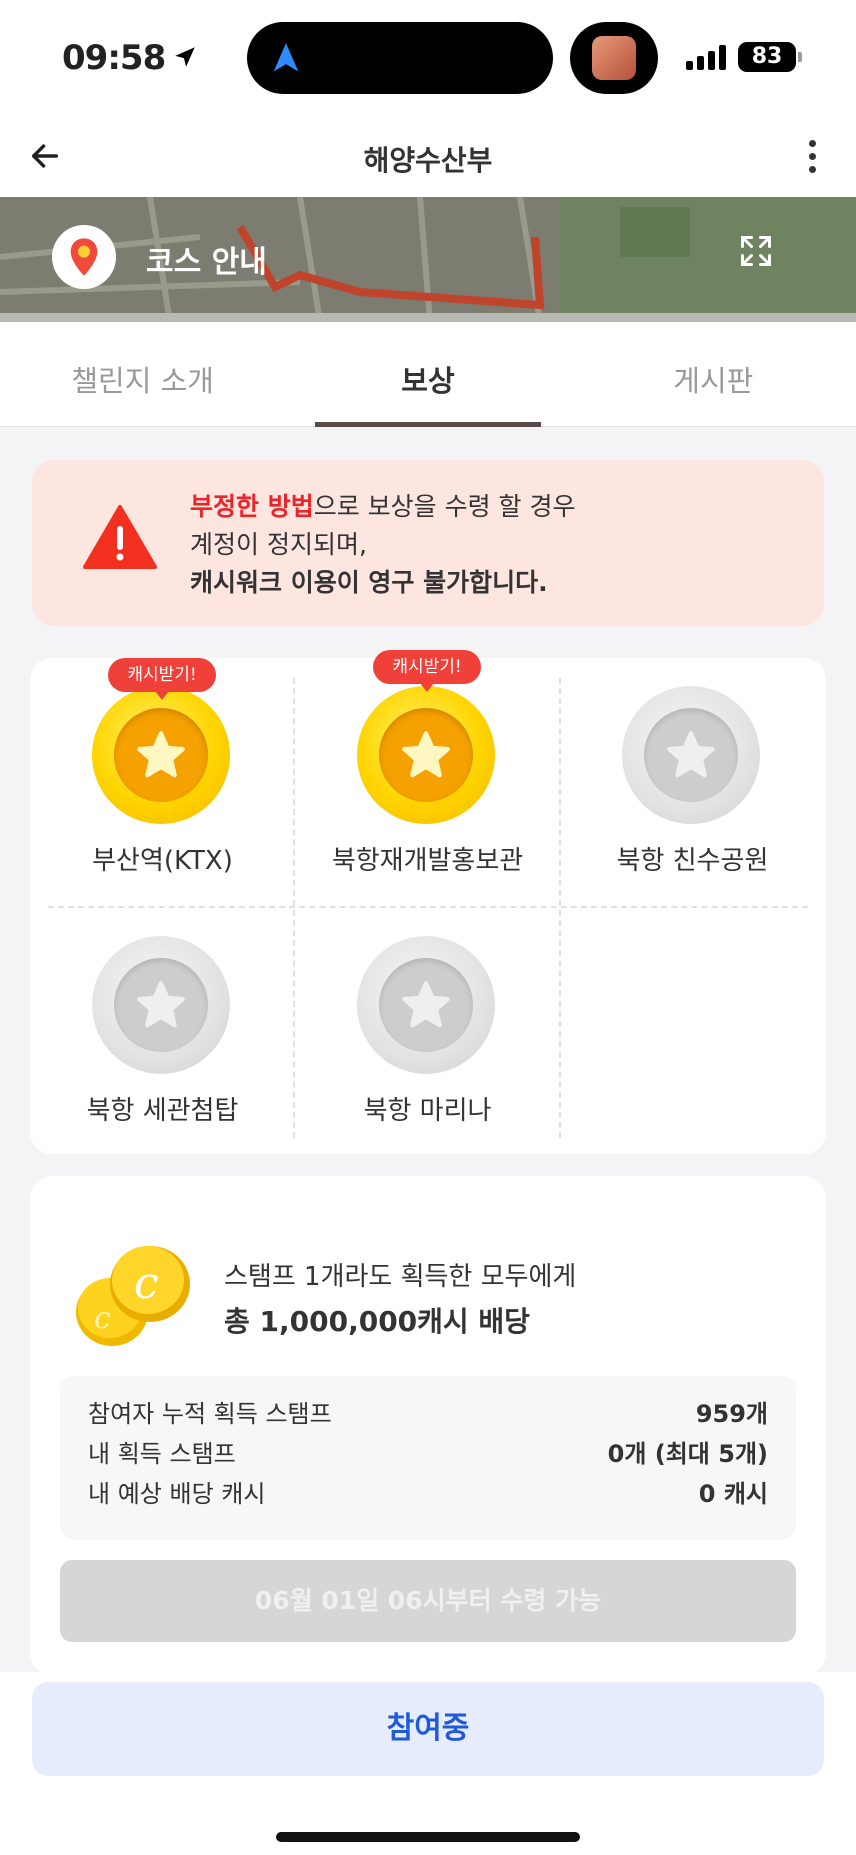  What do you see at coordinates (278, 544) in the screenshot?
I see `warning-line2: 계정이 정지되며,` at bounding box center [278, 544].